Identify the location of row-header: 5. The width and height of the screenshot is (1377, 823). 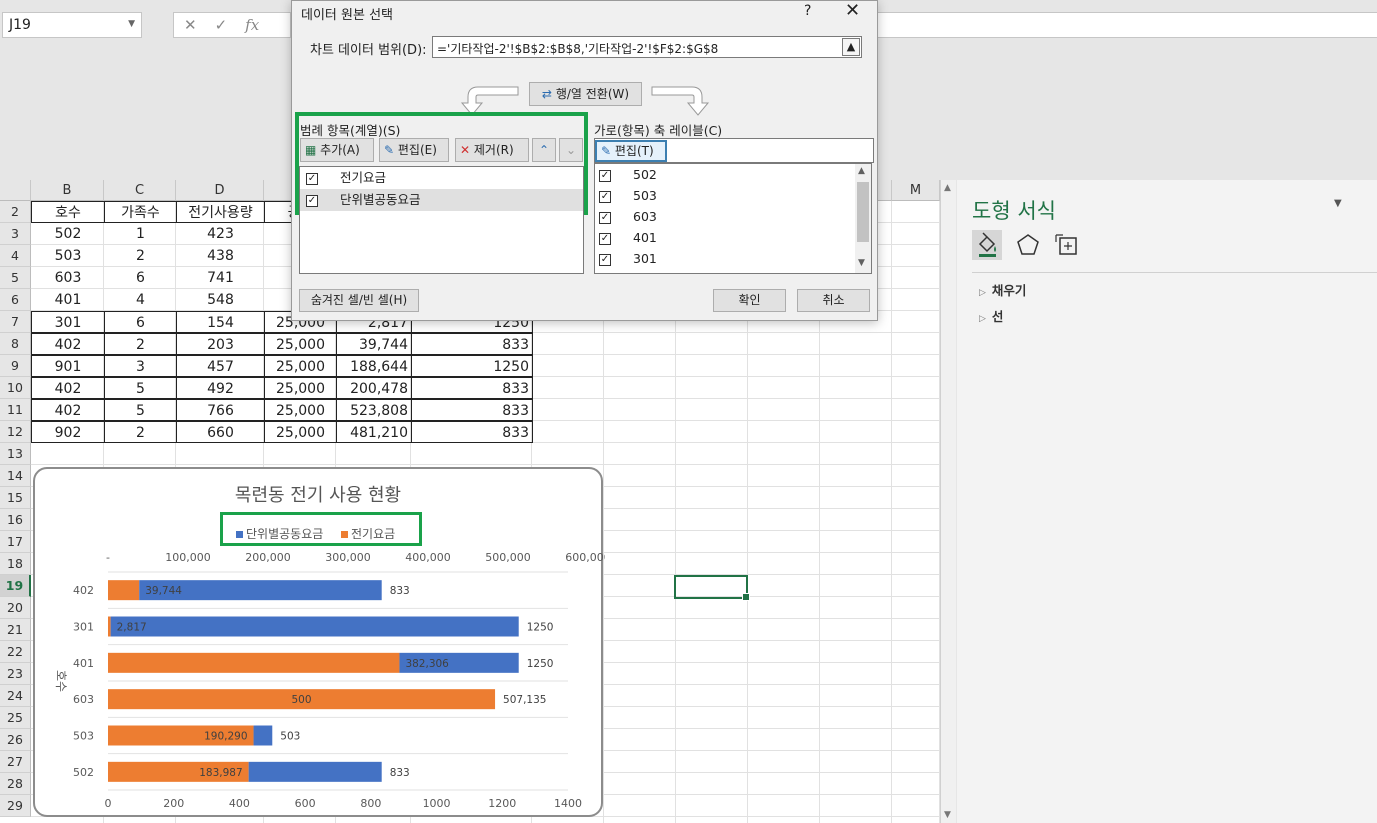
(15, 278).